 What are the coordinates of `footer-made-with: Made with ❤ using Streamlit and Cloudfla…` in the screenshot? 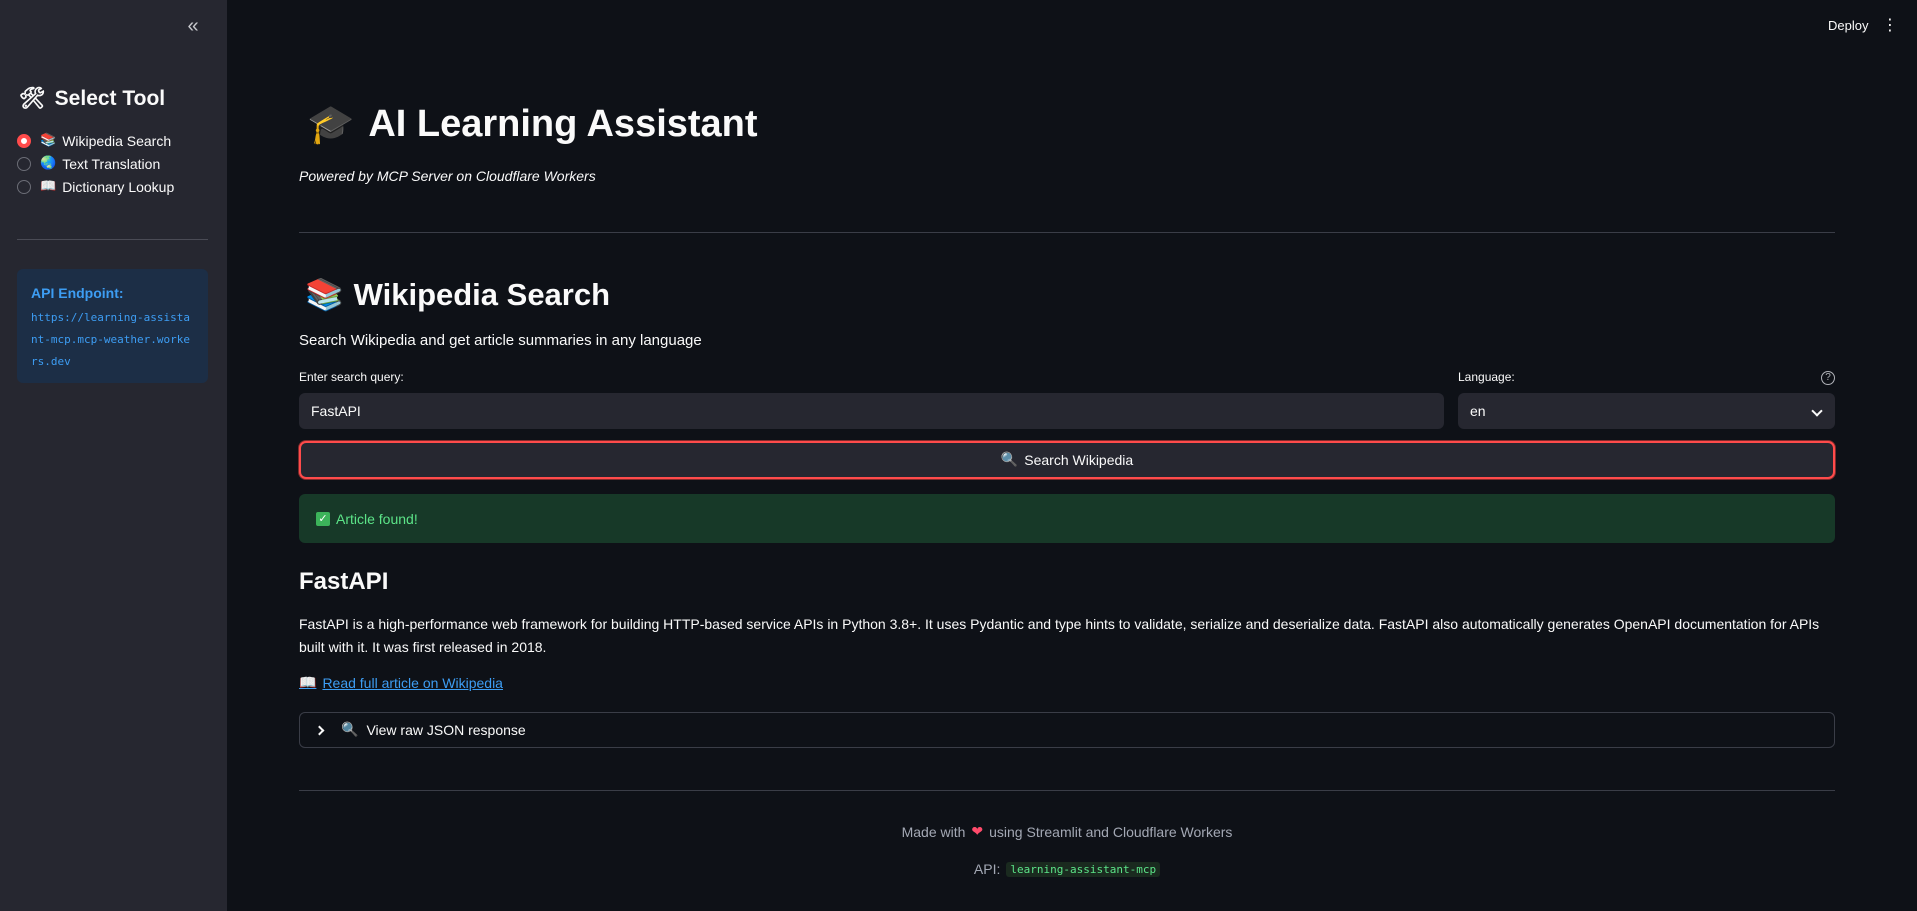 It's located at (1067, 831).